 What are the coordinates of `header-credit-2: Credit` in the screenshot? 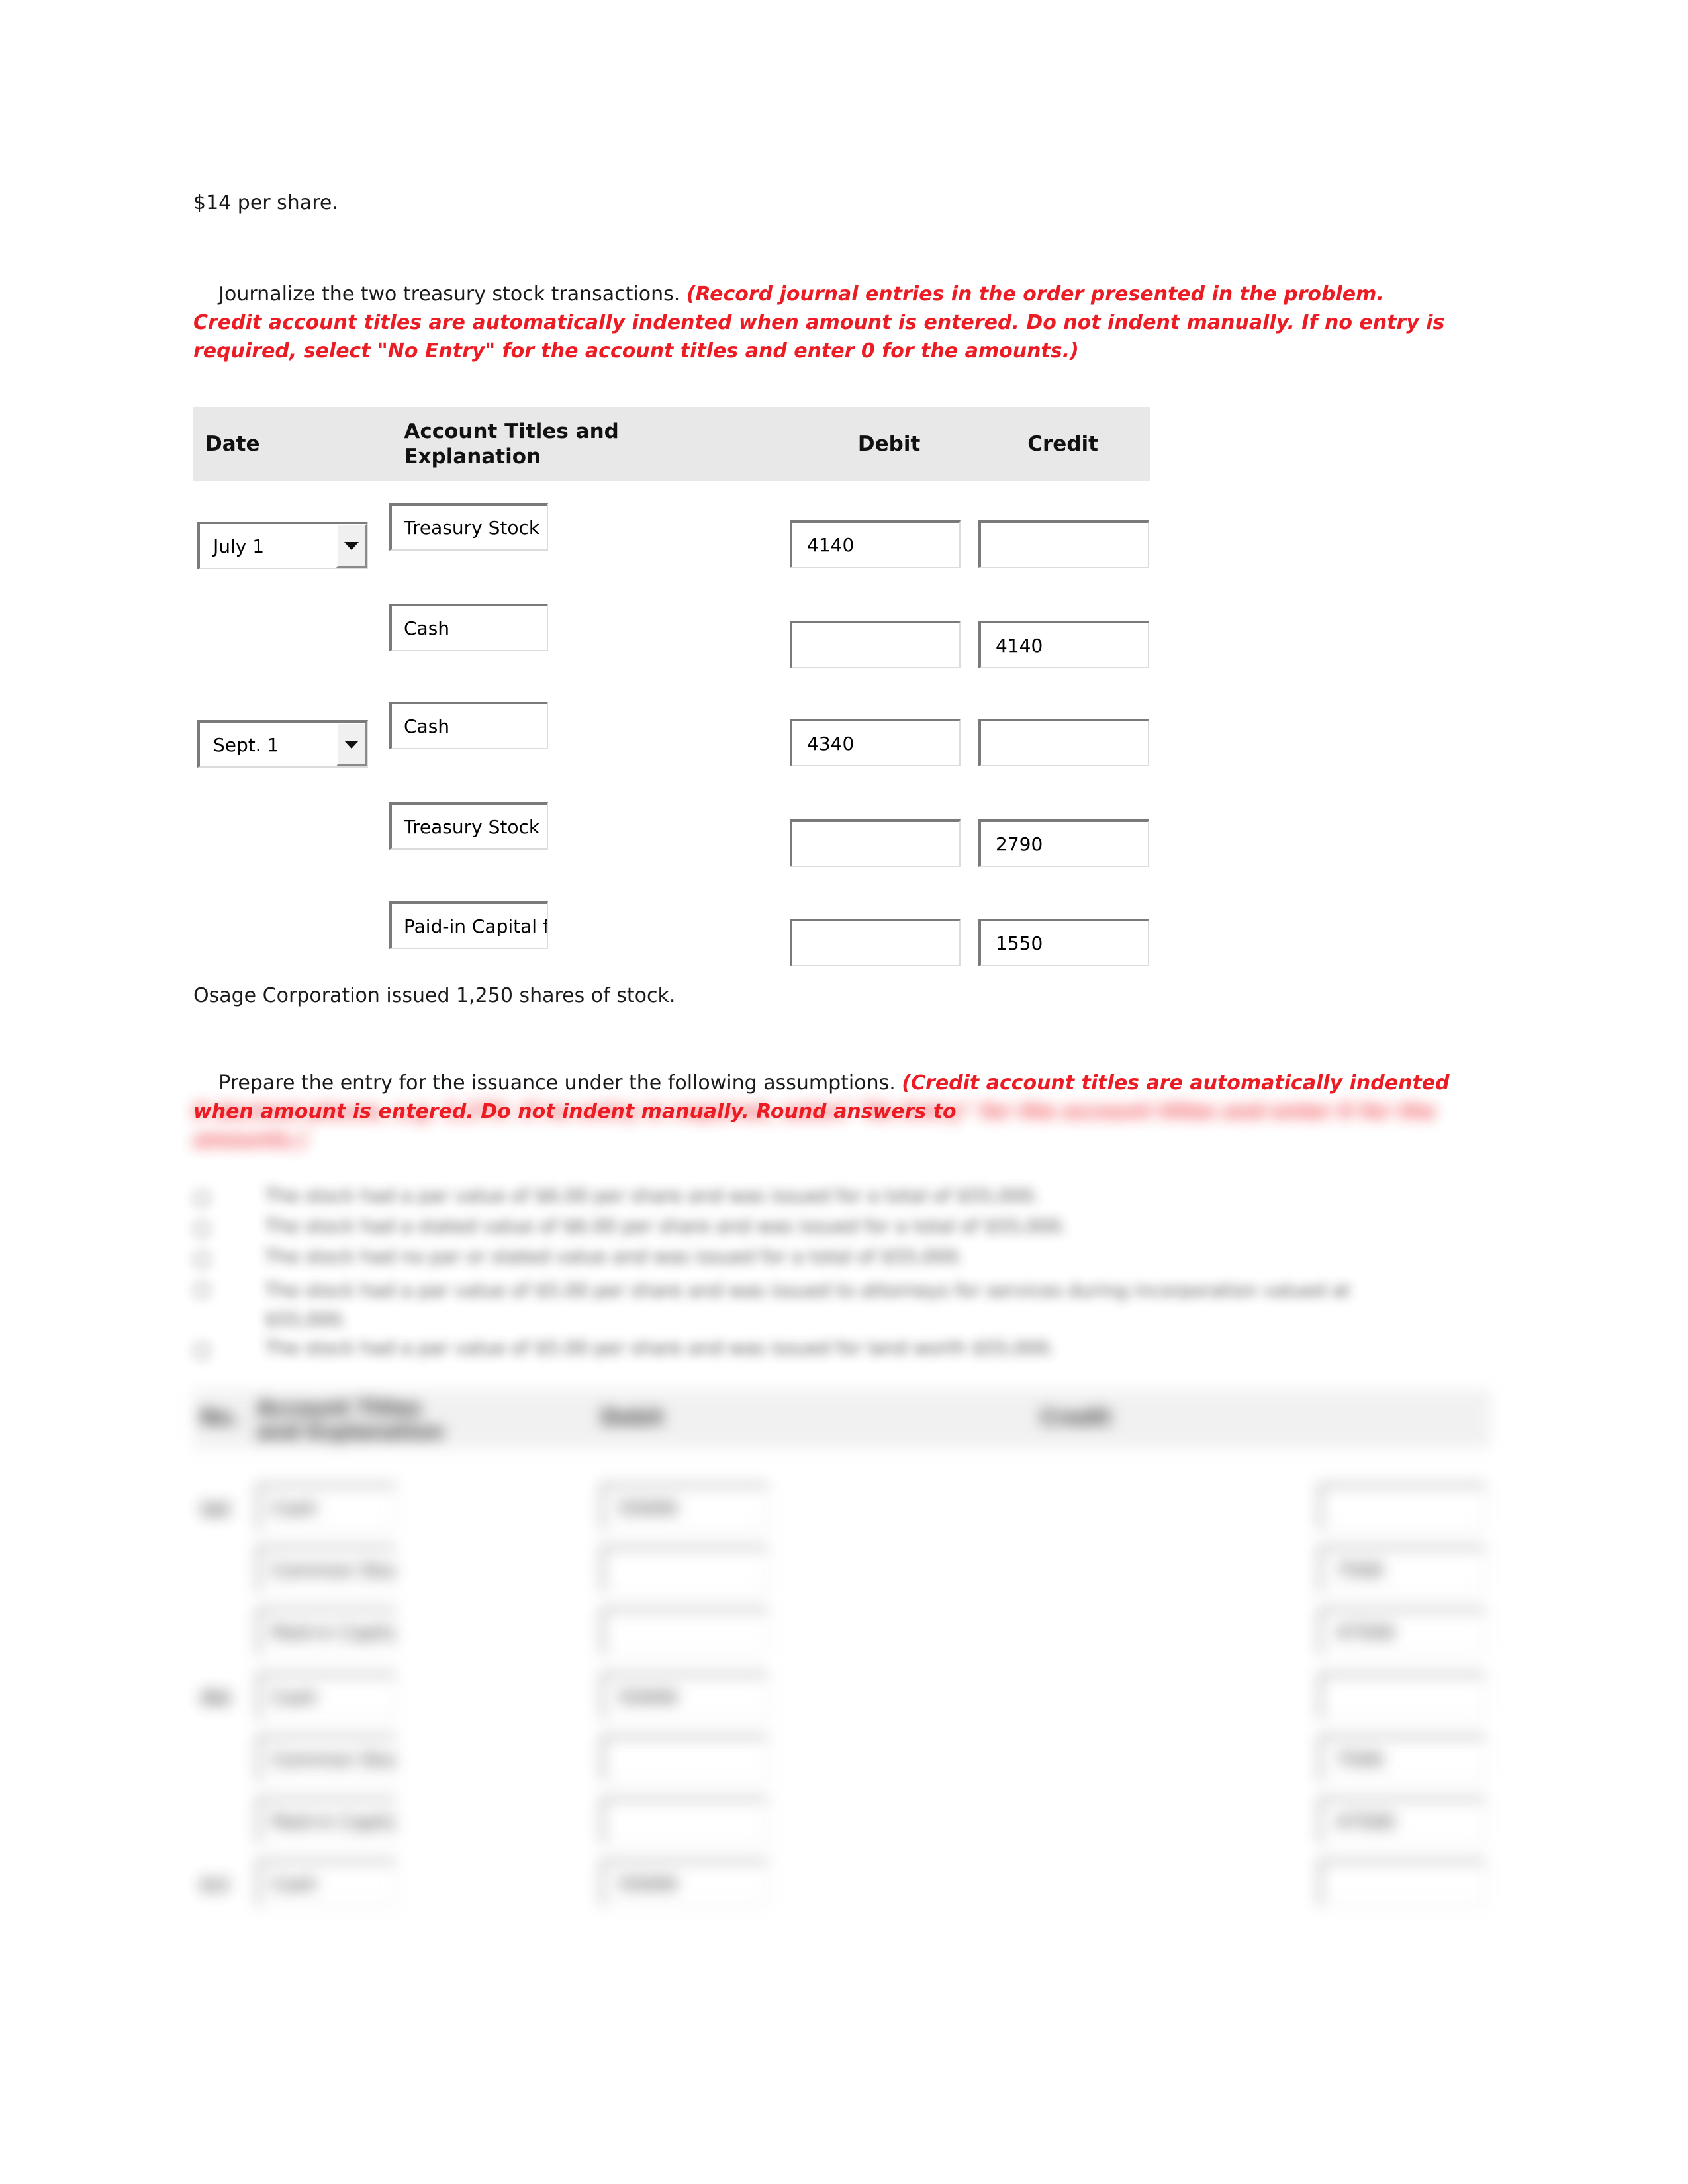 It's located at (1076, 1418).